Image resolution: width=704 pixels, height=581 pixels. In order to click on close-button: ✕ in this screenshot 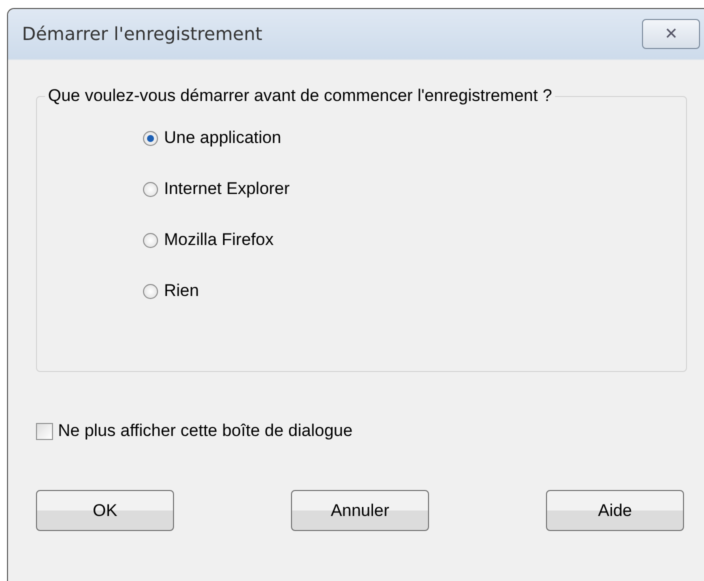, I will do `click(671, 34)`.